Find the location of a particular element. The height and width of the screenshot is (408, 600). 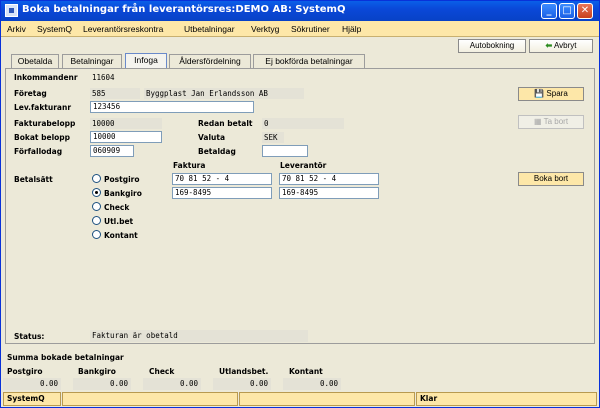

ta-bort-label: Ta bort is located at coordinates (556, 121).